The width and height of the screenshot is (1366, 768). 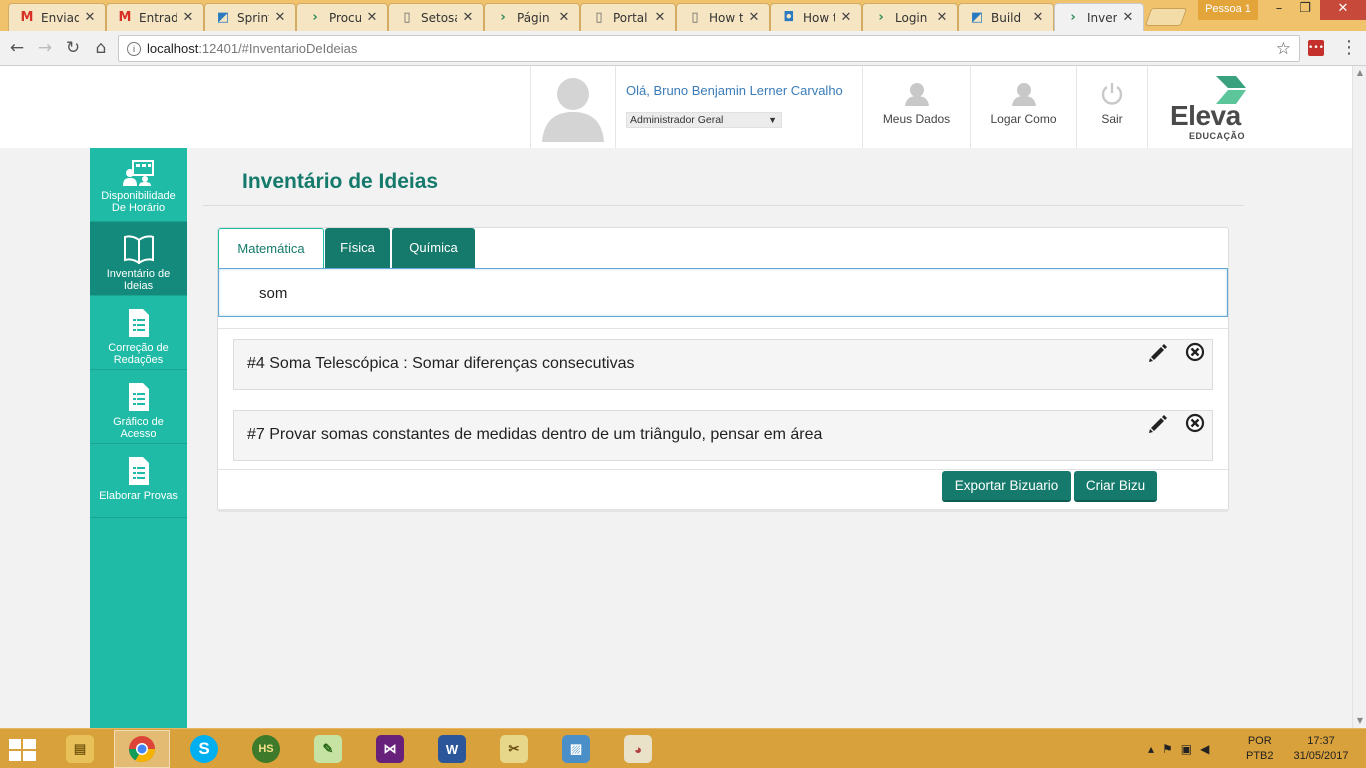 What do you see at coordinates (17, 48) in the screenshot?
I see `back-icon: ←` at bounding box center [17, 48].